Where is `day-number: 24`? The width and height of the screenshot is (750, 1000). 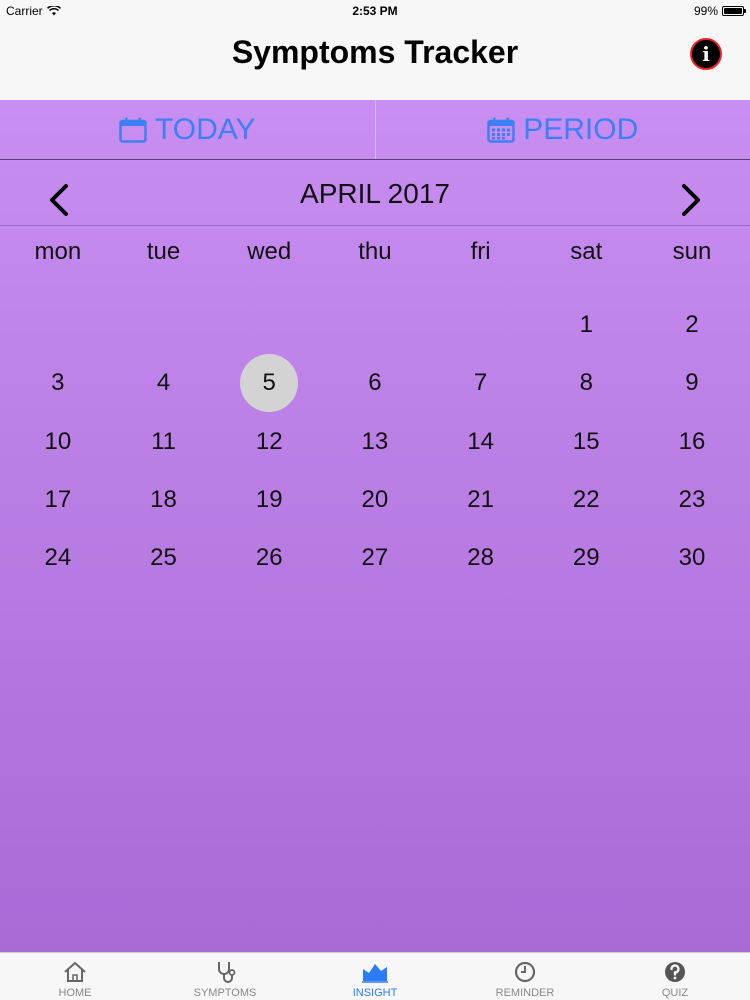
day-number: 24 is located at coordinates (58, 558).